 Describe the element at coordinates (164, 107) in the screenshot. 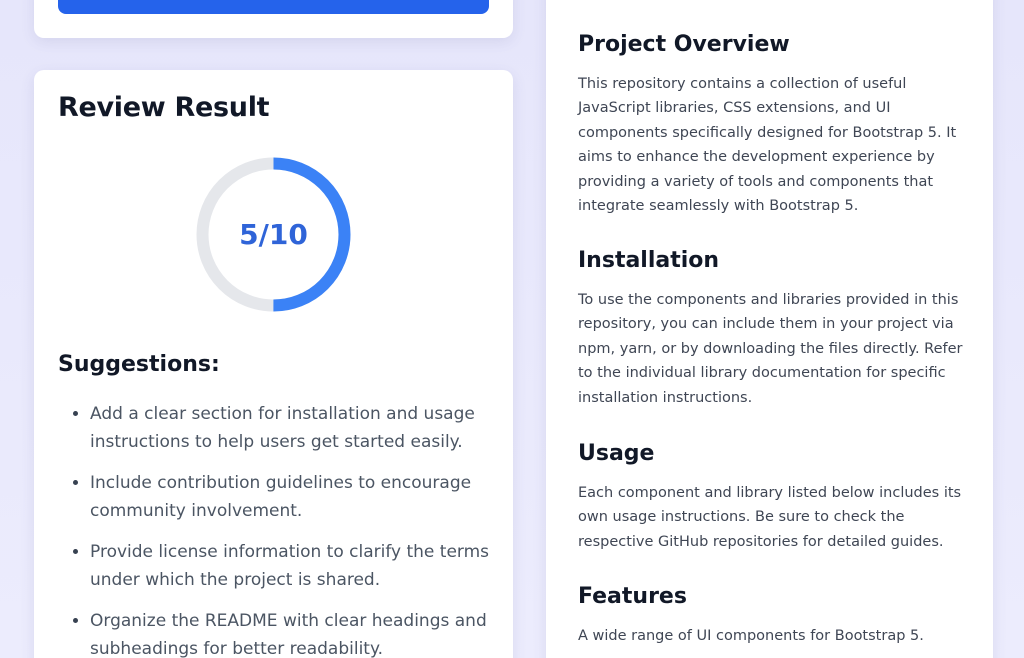

I see `review-title: Review Result` at that location.